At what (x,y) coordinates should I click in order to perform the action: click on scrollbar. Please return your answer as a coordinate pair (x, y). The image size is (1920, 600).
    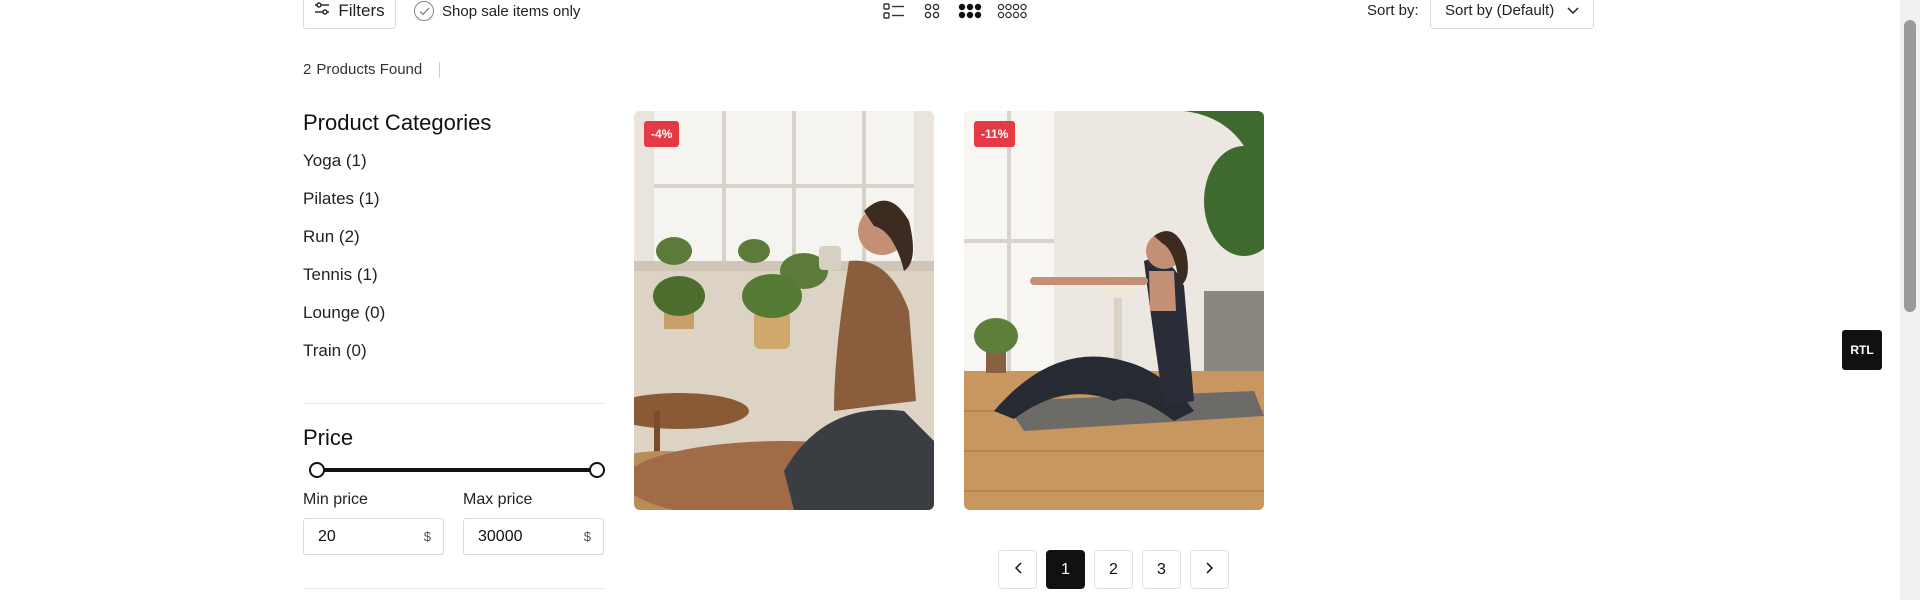
    Looking at the image, I should click on (1910, 300).